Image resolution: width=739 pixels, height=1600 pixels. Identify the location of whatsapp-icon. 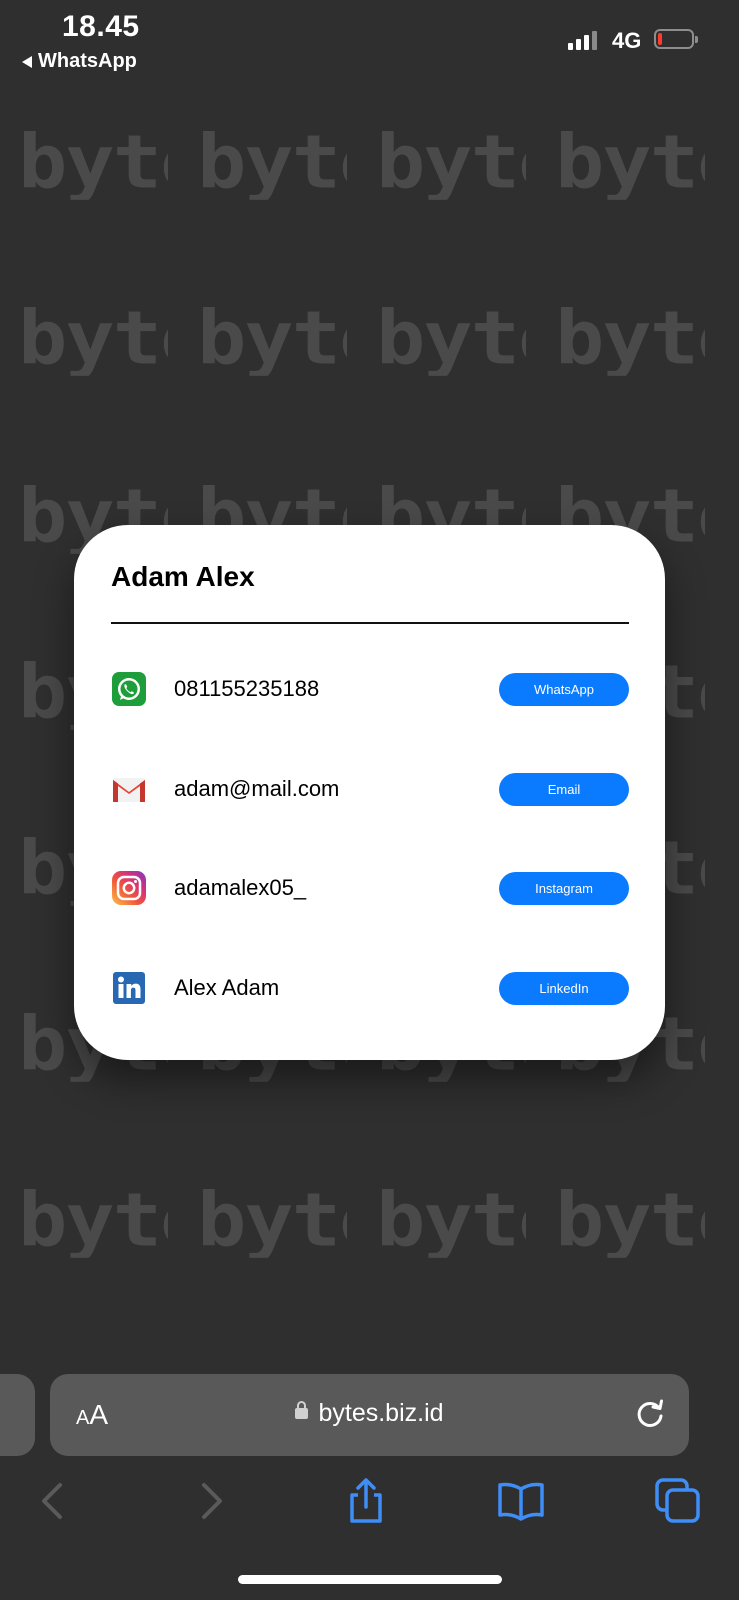
(129, 689).